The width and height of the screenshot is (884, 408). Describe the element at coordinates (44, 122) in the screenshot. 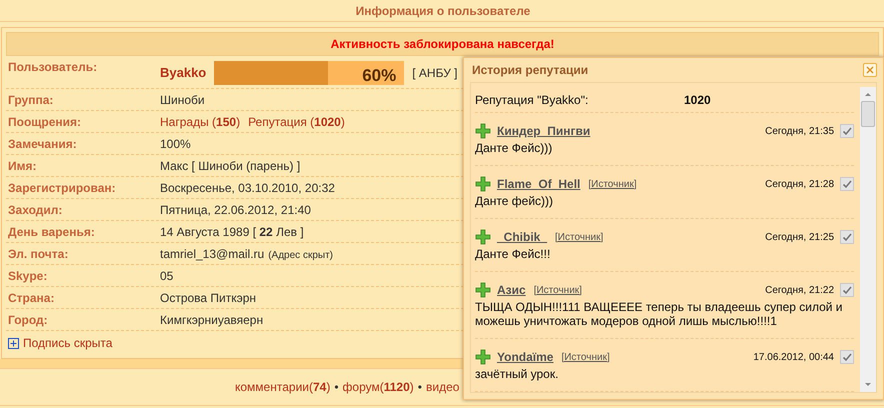

I see `field-label: Поощрения:` at that location.